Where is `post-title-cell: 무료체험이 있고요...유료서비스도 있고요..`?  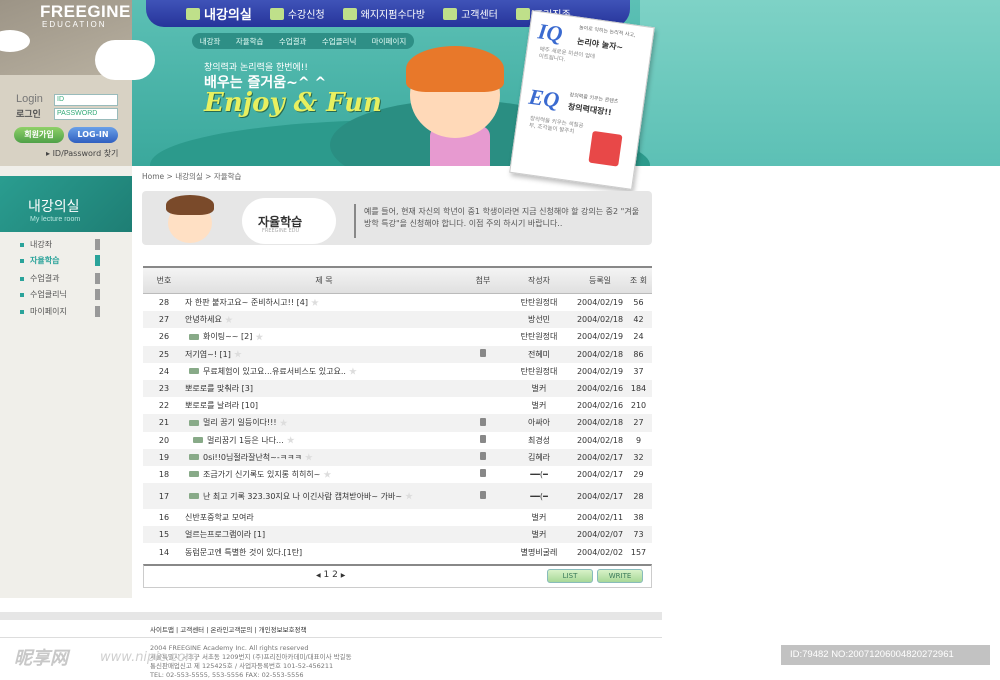 post-title-cell: 무료체험이 있고요...유료서비스도 있고요.. is located at coordinates (324, 371).